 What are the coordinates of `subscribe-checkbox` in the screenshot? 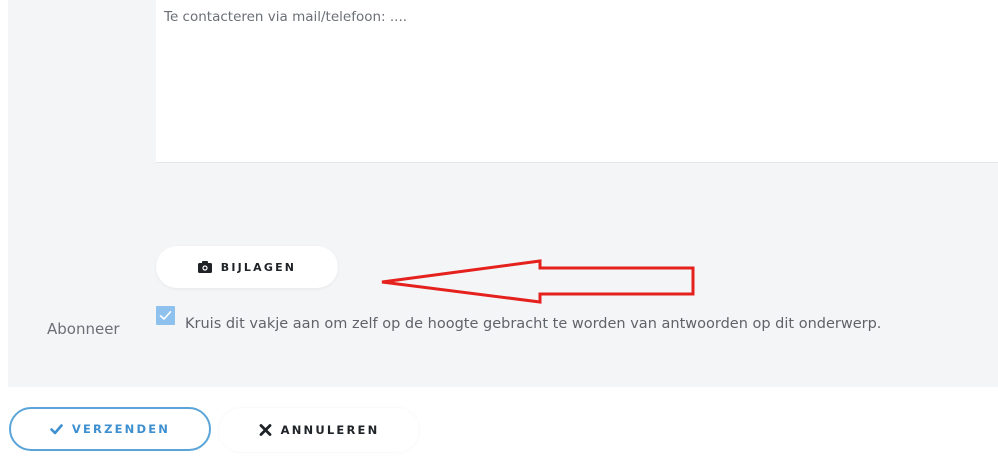 It's located at (165, 315).